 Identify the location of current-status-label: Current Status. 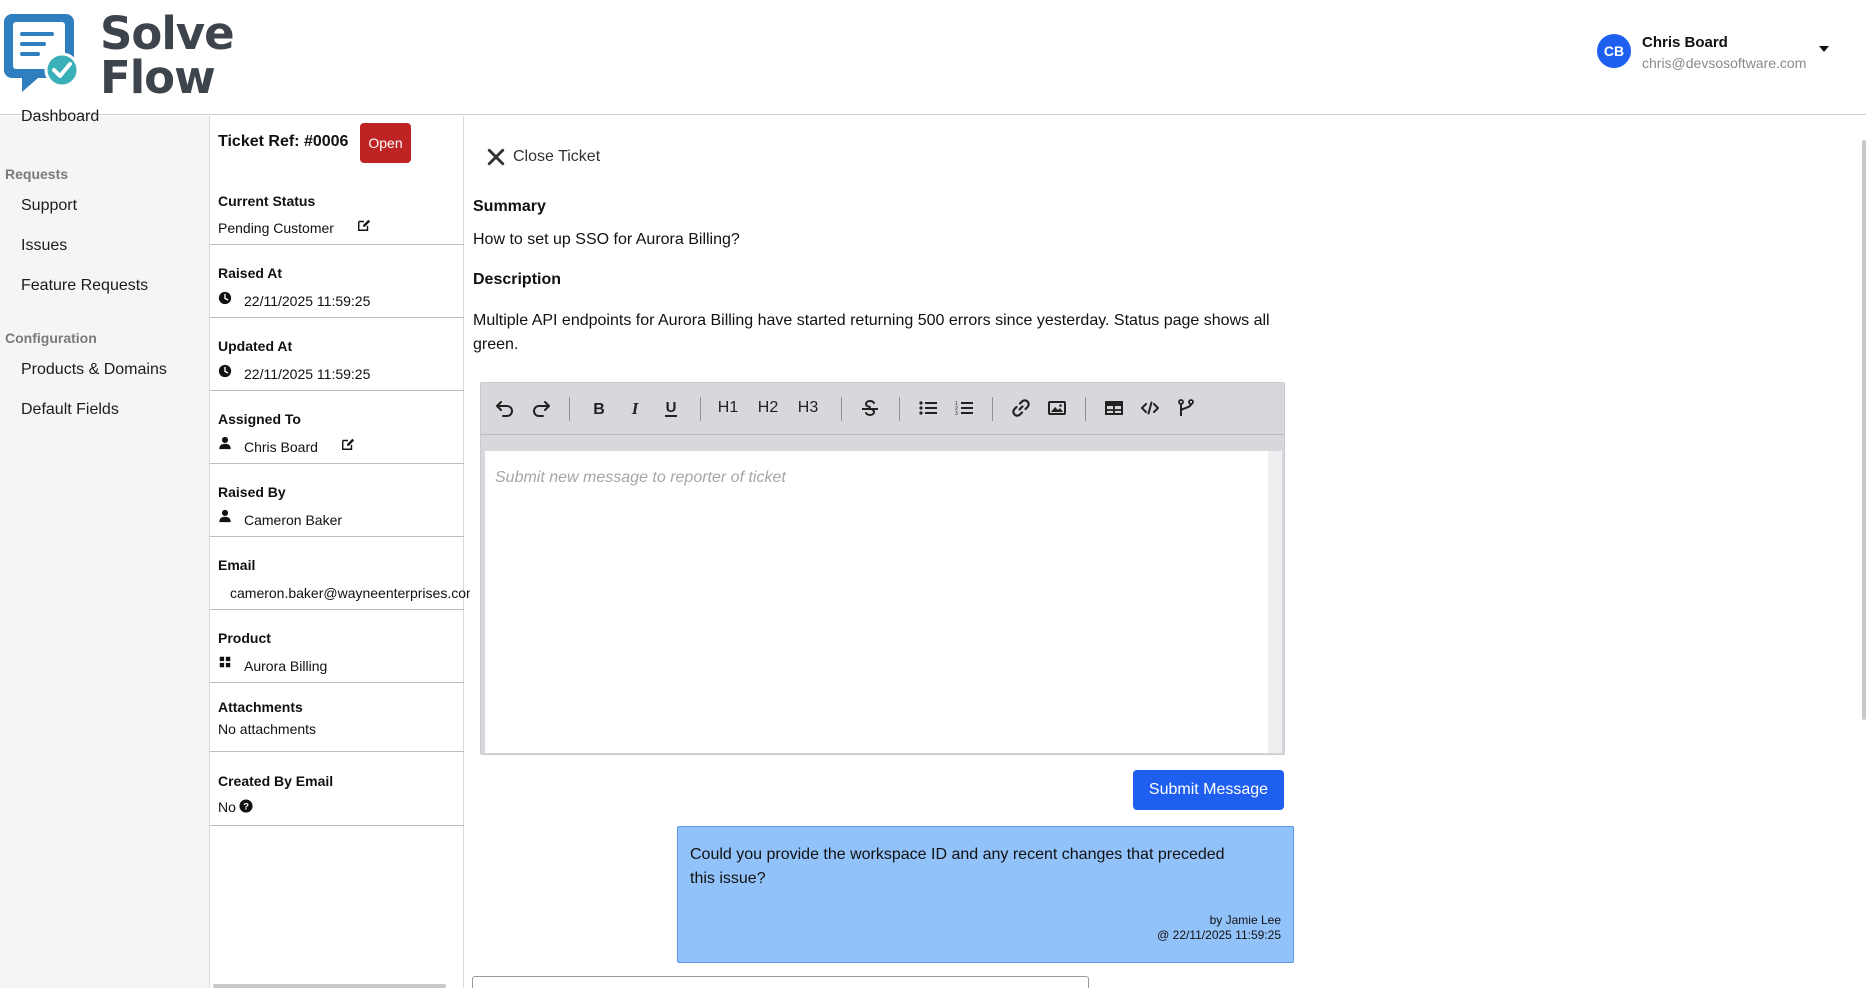
(267, 201).